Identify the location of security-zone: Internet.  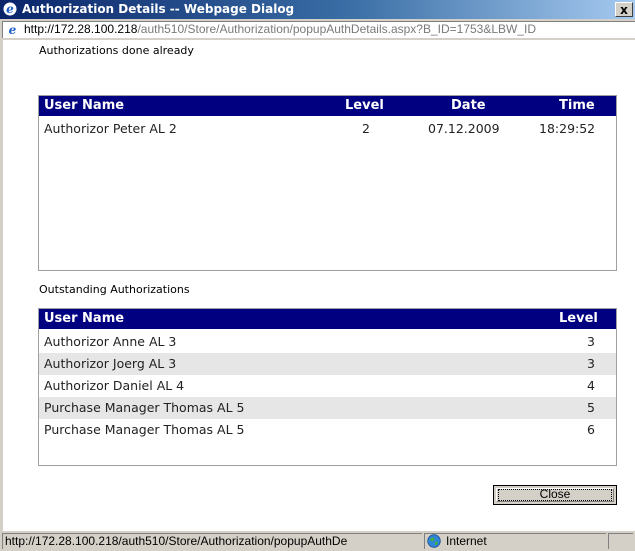
(515, 541).